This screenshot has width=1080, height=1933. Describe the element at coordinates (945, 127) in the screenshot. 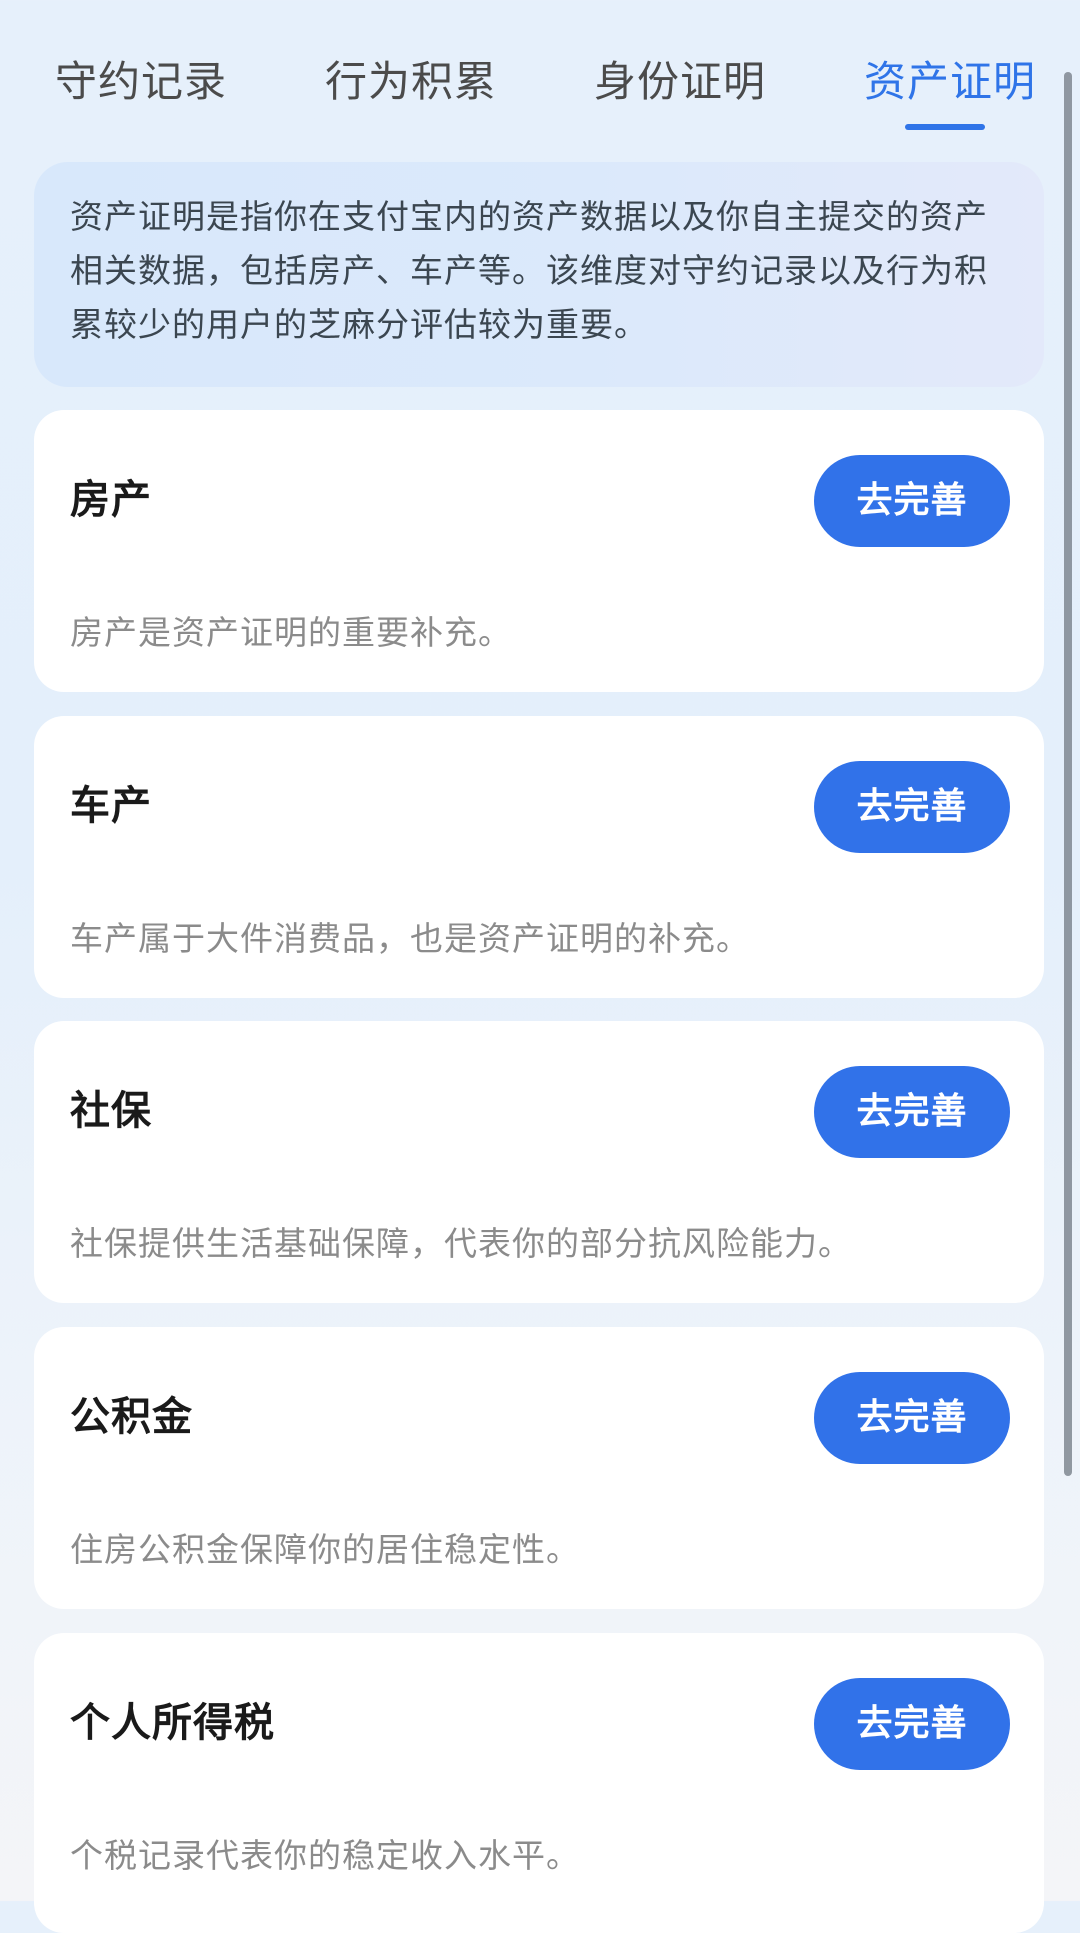

I see `active-tab-indicator` at that location.